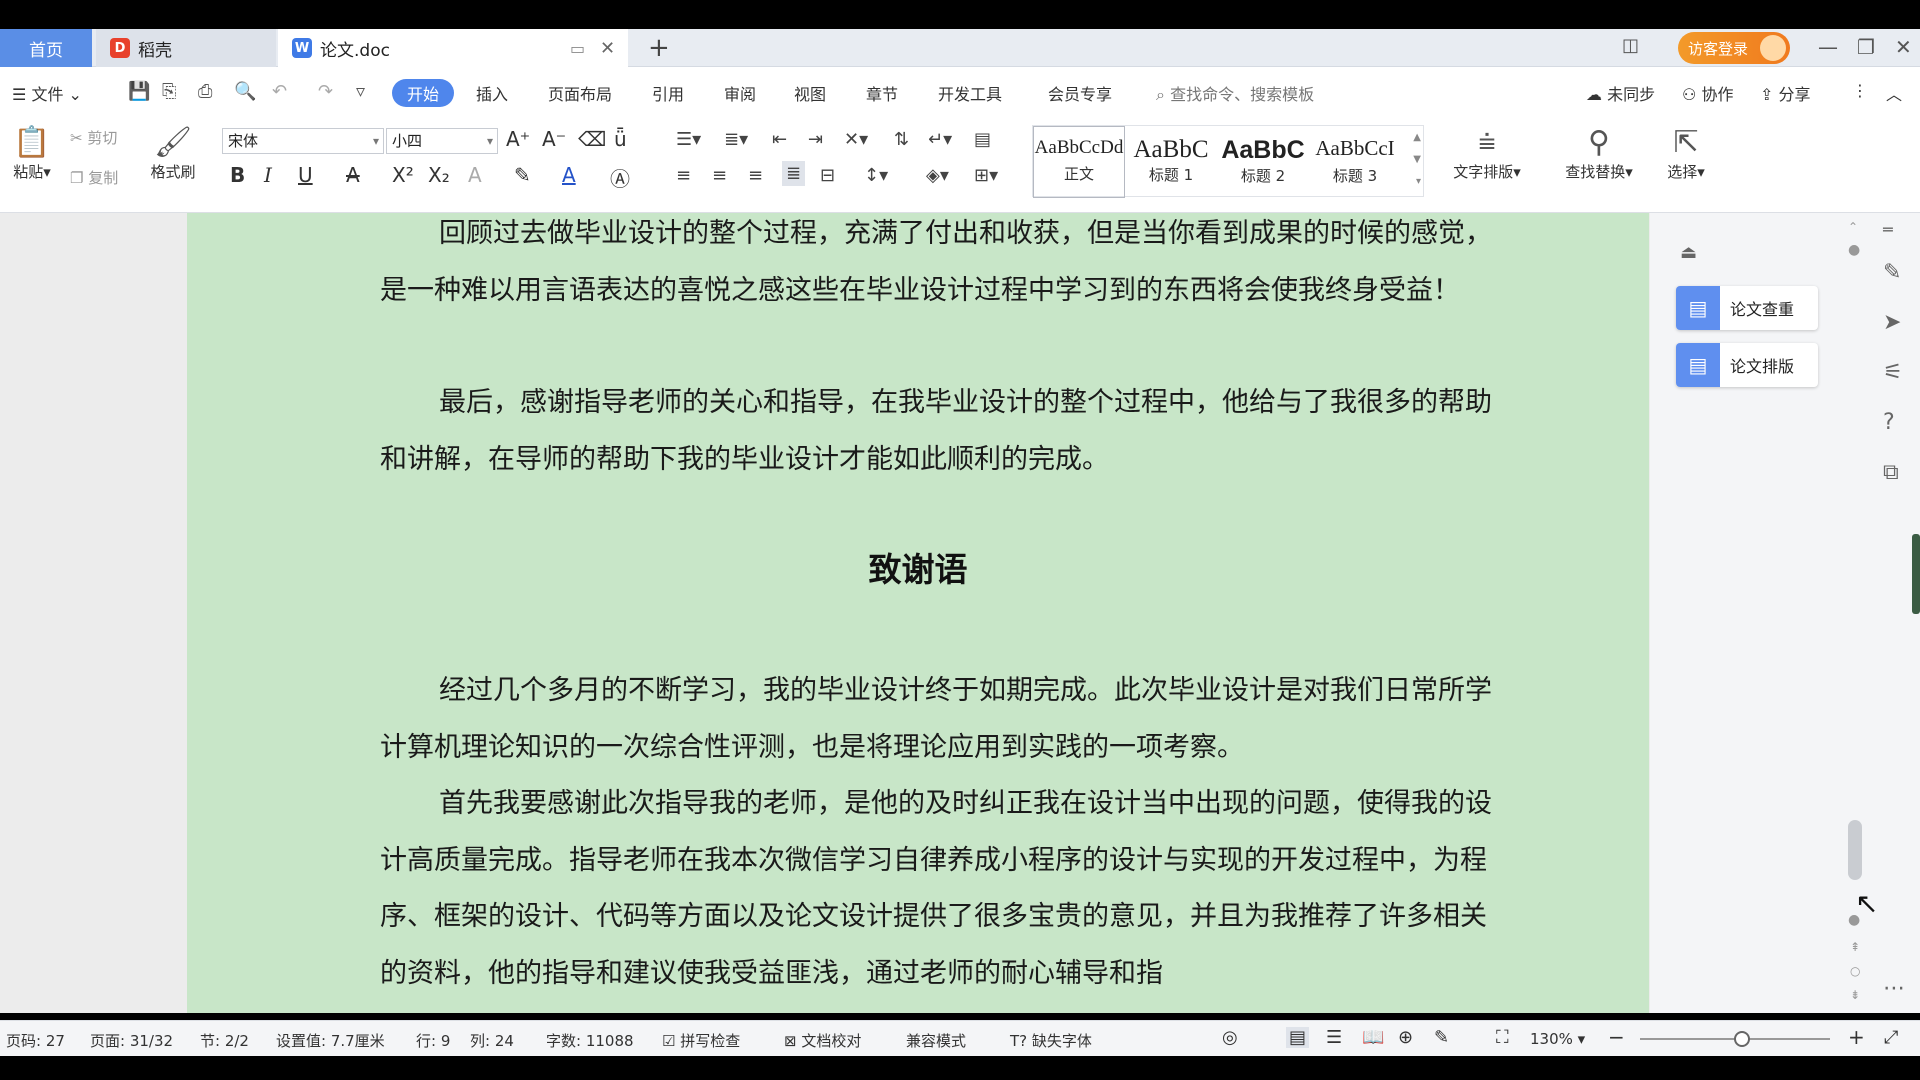  Describe the element at coordinates (47, 93) in the screenshot. I see `menu-file: ☰ 文件 ⌄` at that location.